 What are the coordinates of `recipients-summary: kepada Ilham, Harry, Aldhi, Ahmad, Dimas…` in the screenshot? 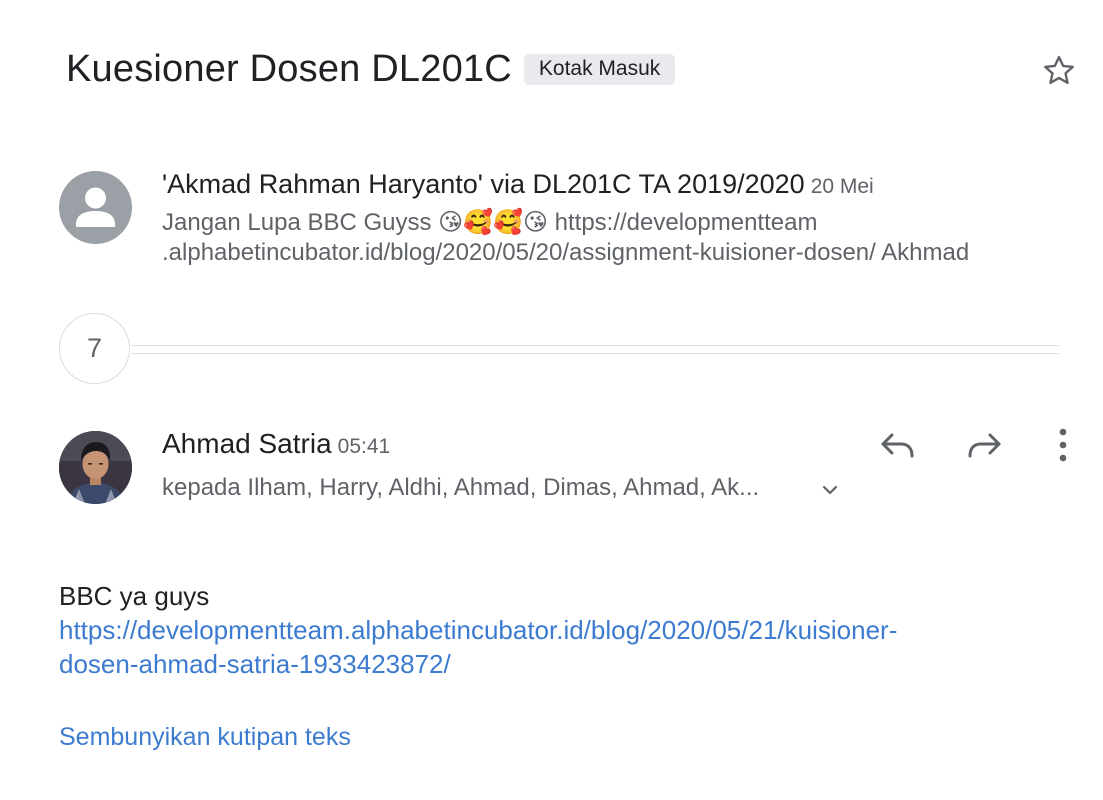 It's located at (460, 488).